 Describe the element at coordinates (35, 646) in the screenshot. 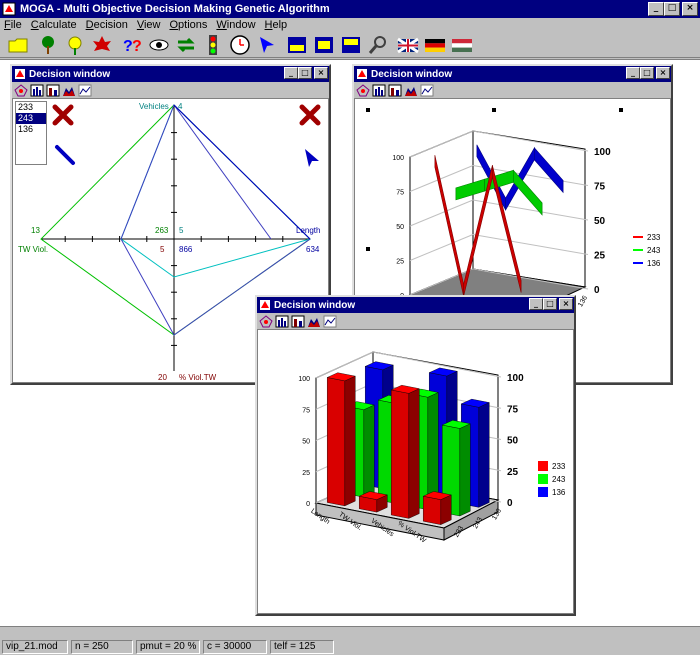

I see `status-file: vip_21.mod` at that location.